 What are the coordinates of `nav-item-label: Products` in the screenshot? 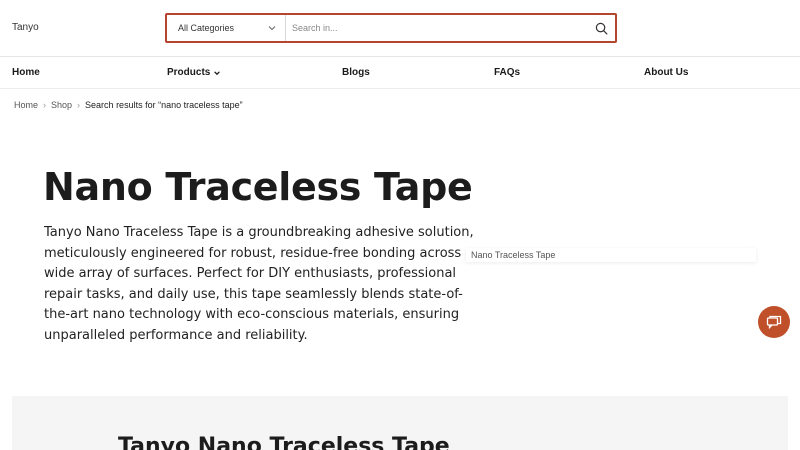 It's located at (189, 72).